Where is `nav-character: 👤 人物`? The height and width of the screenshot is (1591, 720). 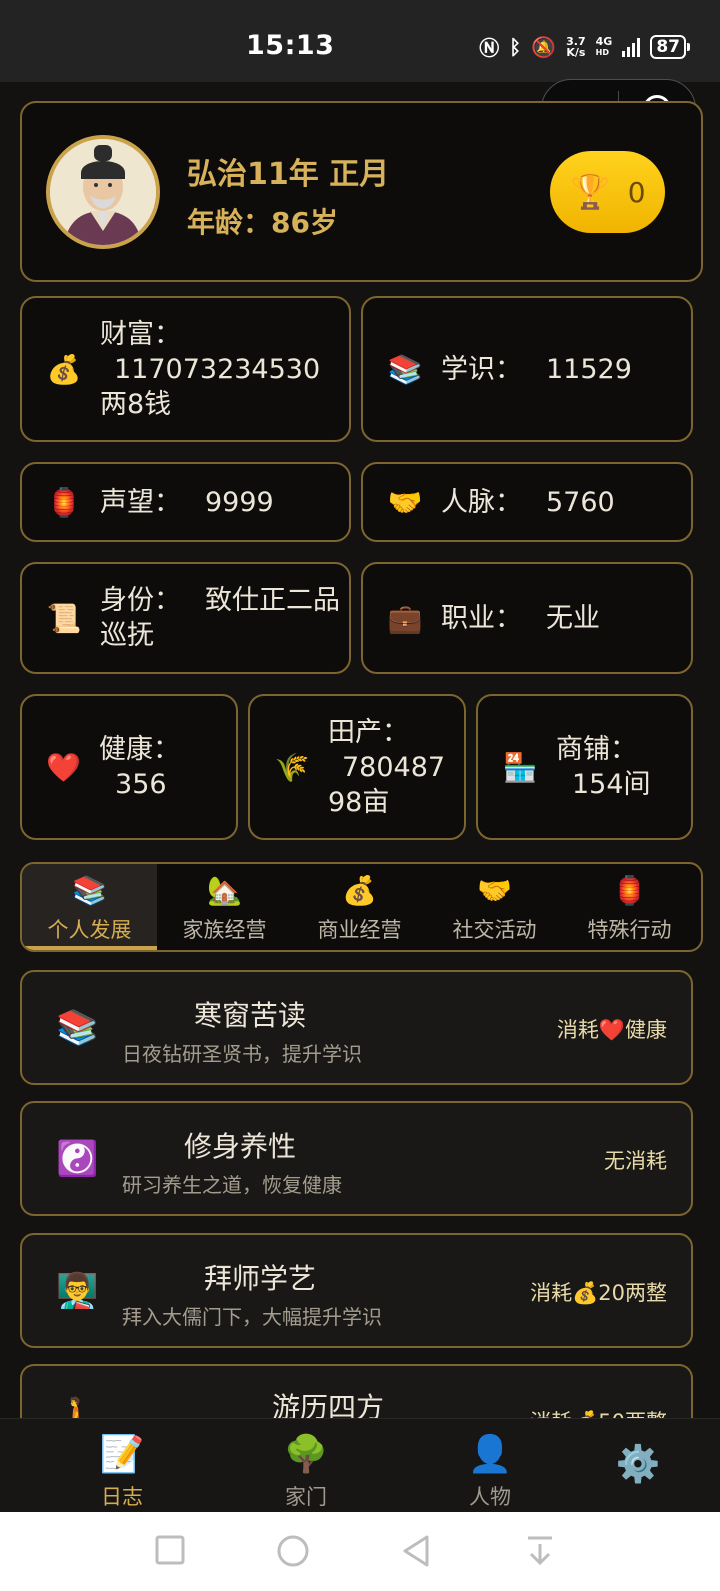 nav-character: 👤 人物 is located at coordinates (490, 1472).